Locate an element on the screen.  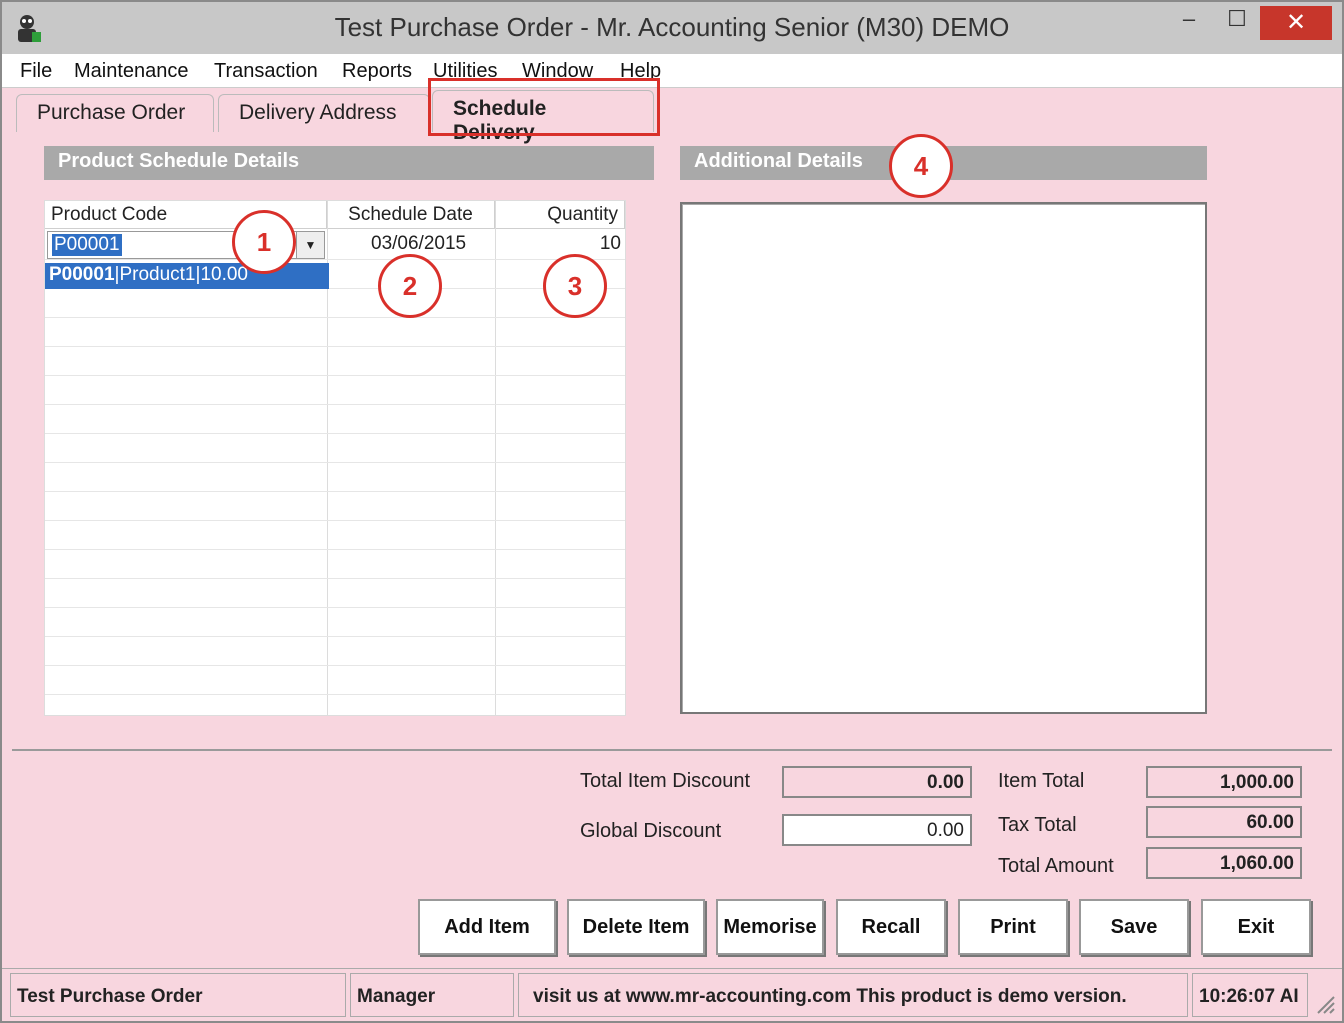
status-time: 10:26:07 AI is located at coordinates (1250, 995).